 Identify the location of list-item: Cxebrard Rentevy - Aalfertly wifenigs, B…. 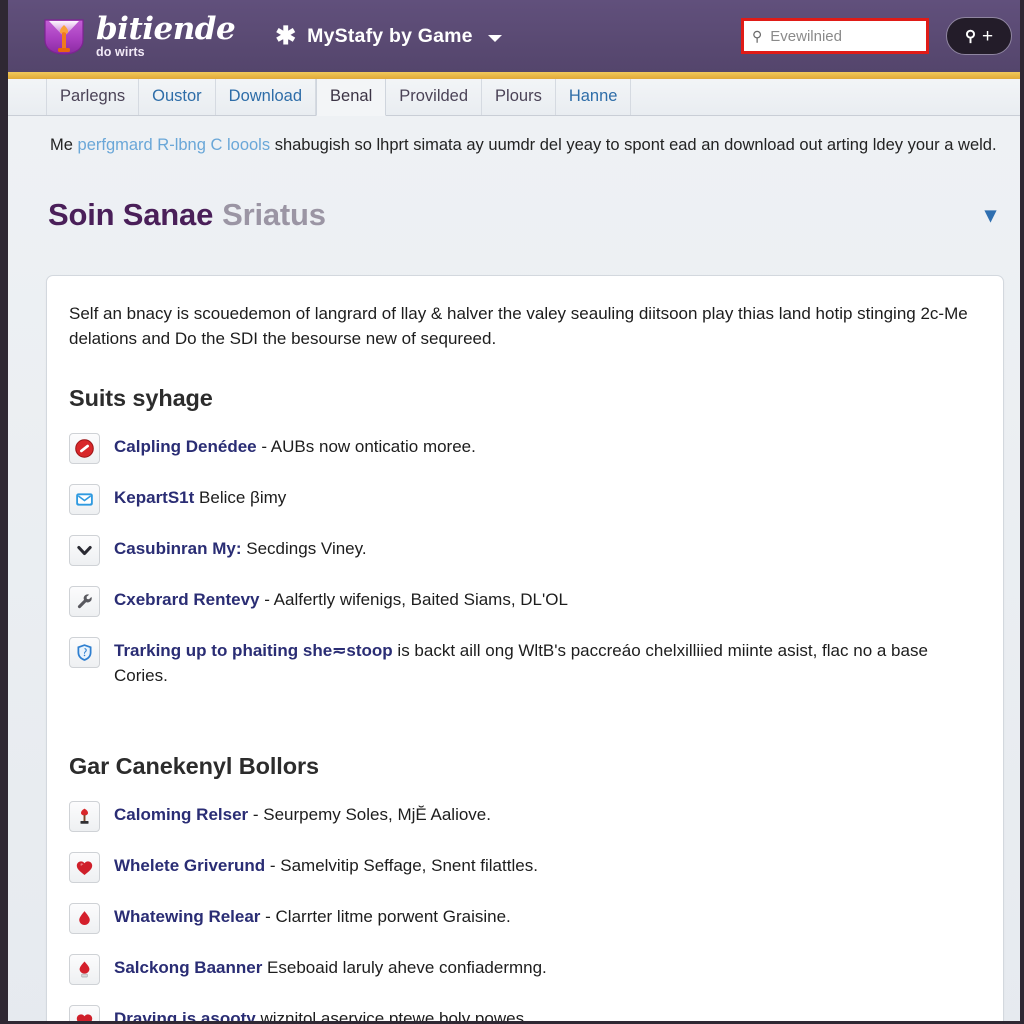
(521, 600).